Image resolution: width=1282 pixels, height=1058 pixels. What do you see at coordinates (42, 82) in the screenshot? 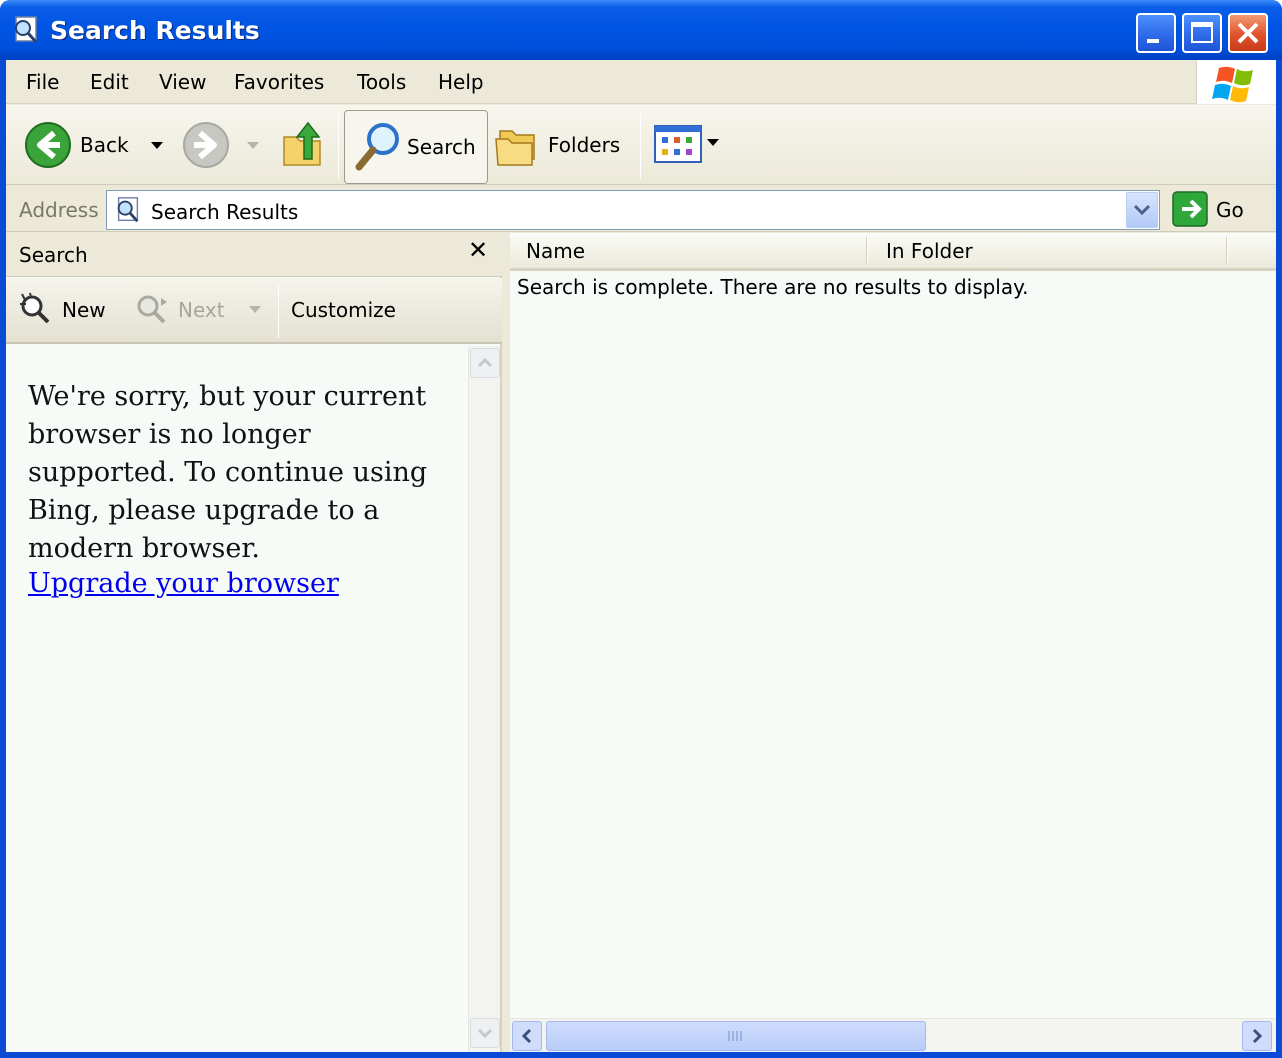
I see `menu-file: File` at bounding box center [42, 82].